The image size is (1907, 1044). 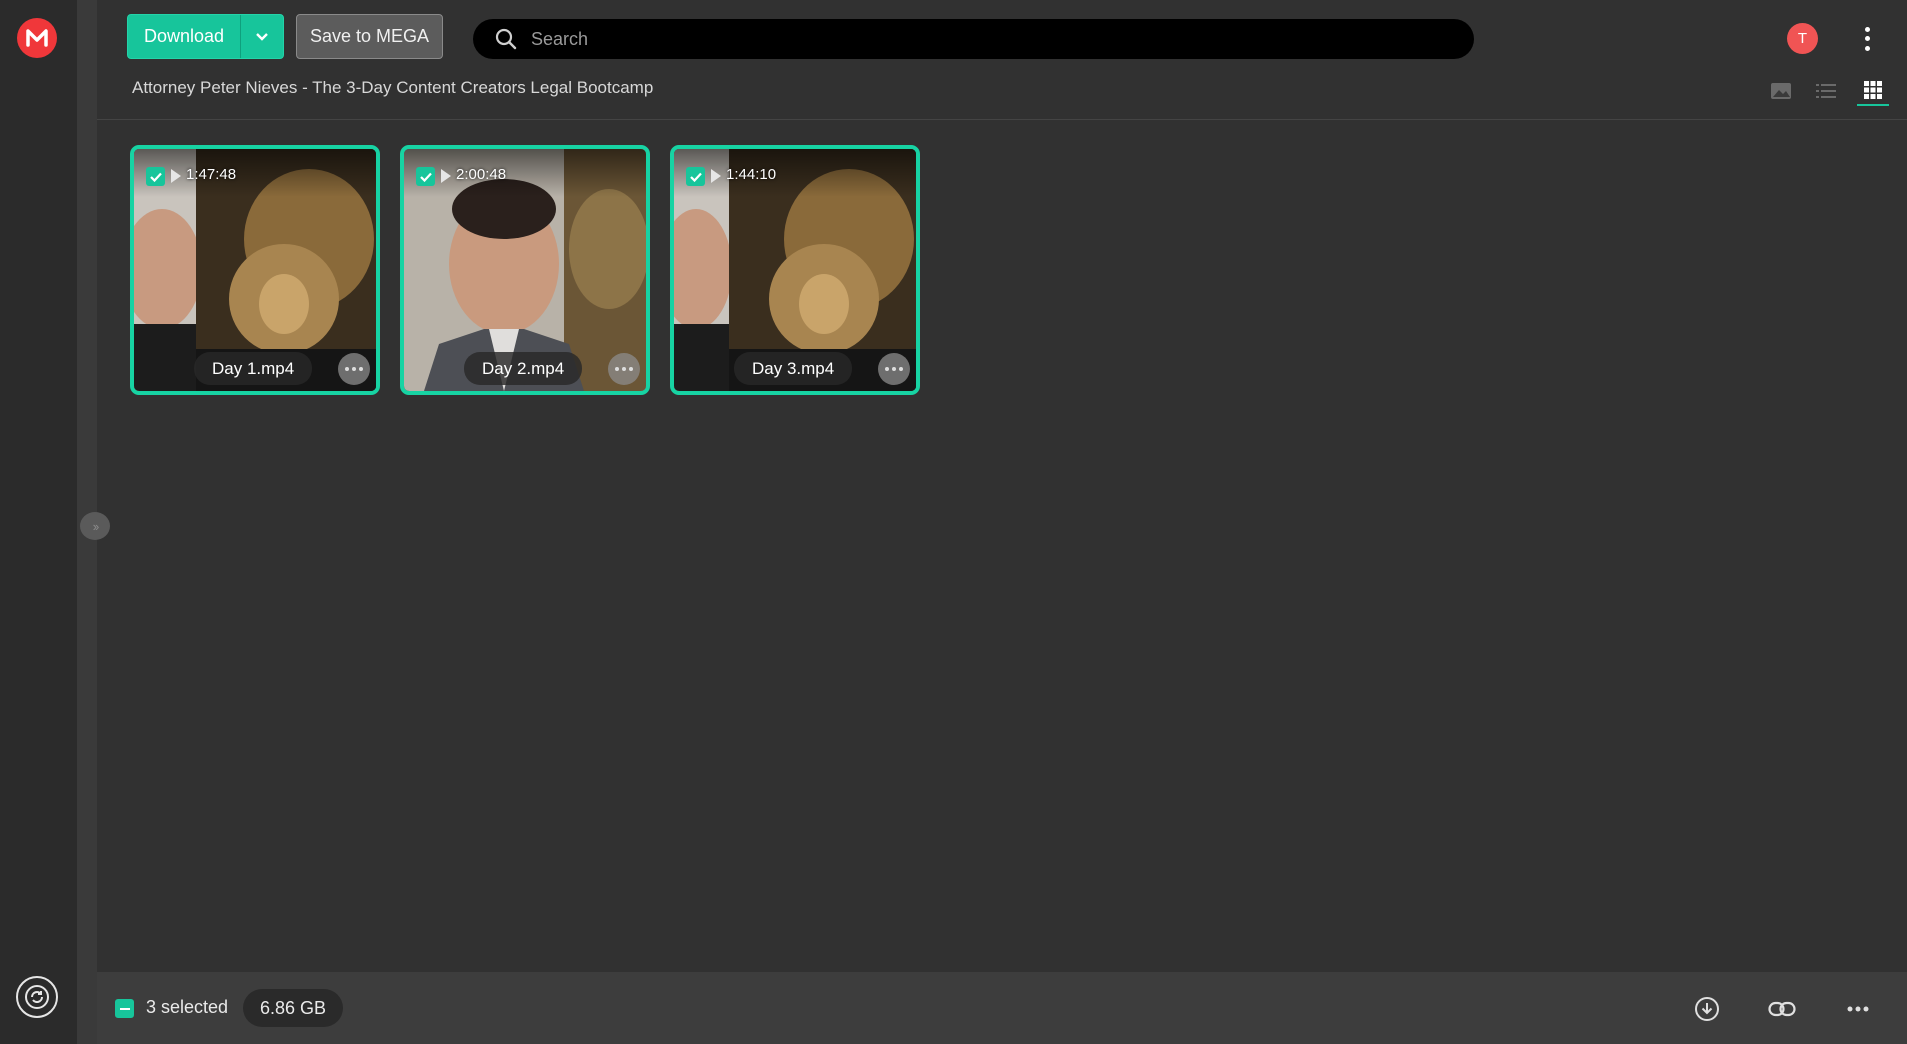 What do you see at coordinates (1802, 38) in the screenshot?
I see `avatar: T` at bounding box center [1802, 38].